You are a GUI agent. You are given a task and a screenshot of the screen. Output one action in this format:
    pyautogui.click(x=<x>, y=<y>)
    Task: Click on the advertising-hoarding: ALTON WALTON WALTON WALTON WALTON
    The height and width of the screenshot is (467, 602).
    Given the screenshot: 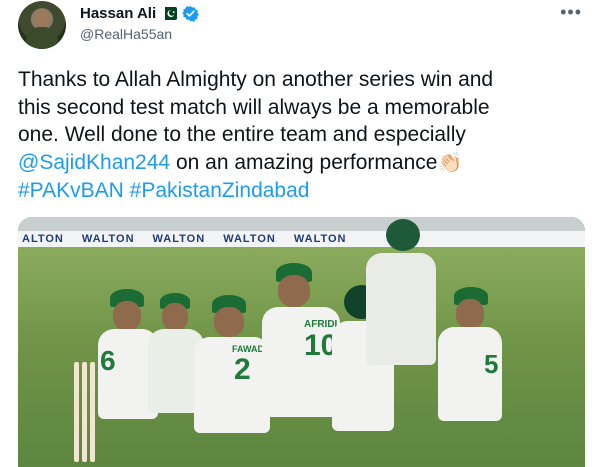 What is the action you would take?
    pyautogui.click(x=301, y=239)
    